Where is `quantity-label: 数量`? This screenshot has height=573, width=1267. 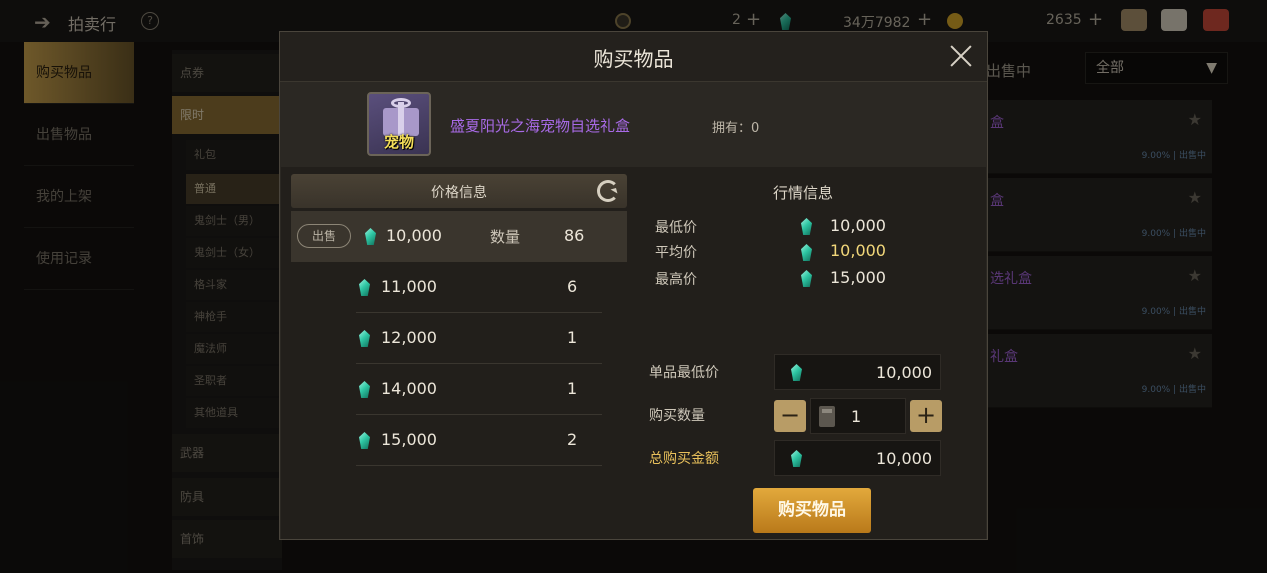 quantity-label: 数量 is located at coordinates (505, 237).